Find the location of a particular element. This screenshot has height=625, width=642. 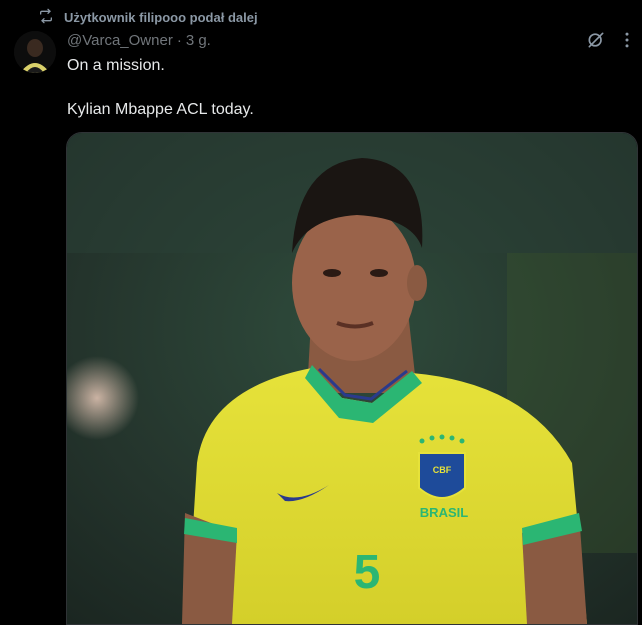

user-handle: @Varca_Owner is located at coordinates (120, 40).